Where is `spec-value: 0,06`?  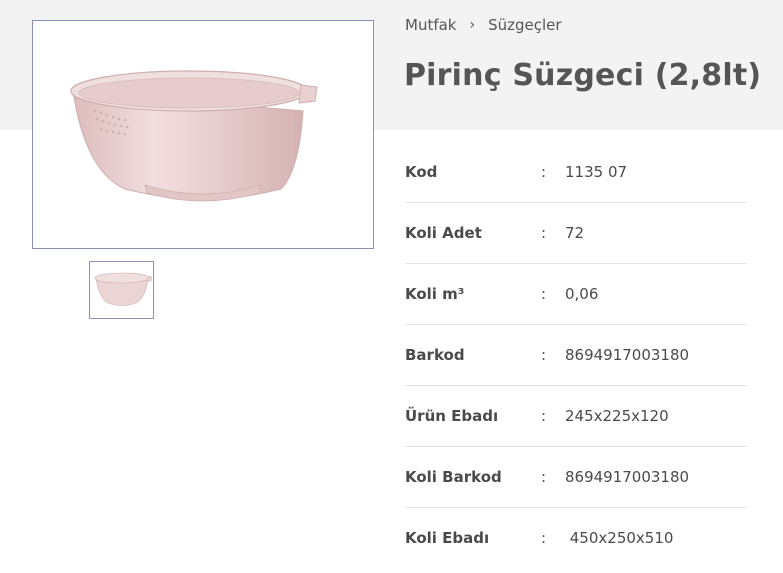 spec-value: 0,06 is located at coordinates (582, 294).